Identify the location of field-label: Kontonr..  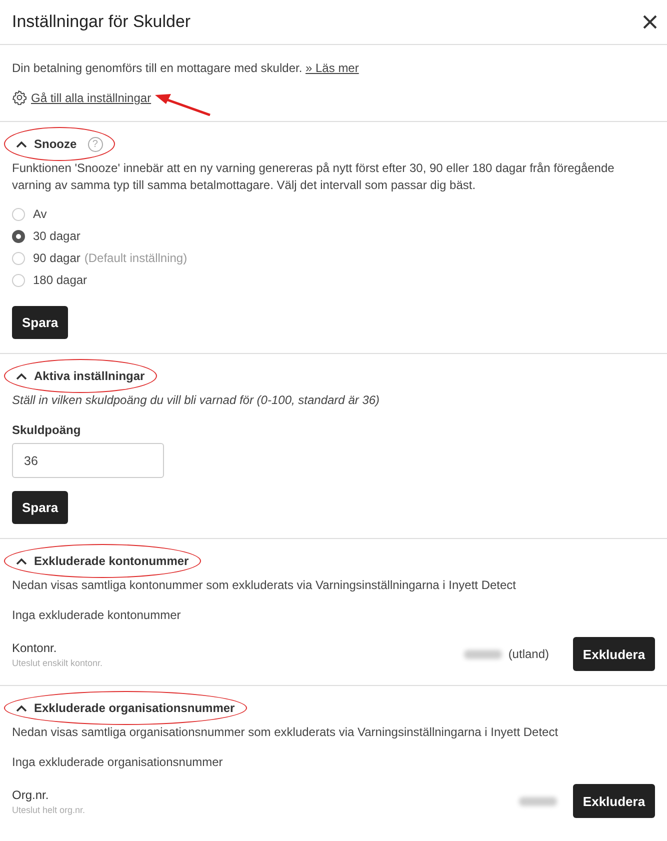
(35, 647).